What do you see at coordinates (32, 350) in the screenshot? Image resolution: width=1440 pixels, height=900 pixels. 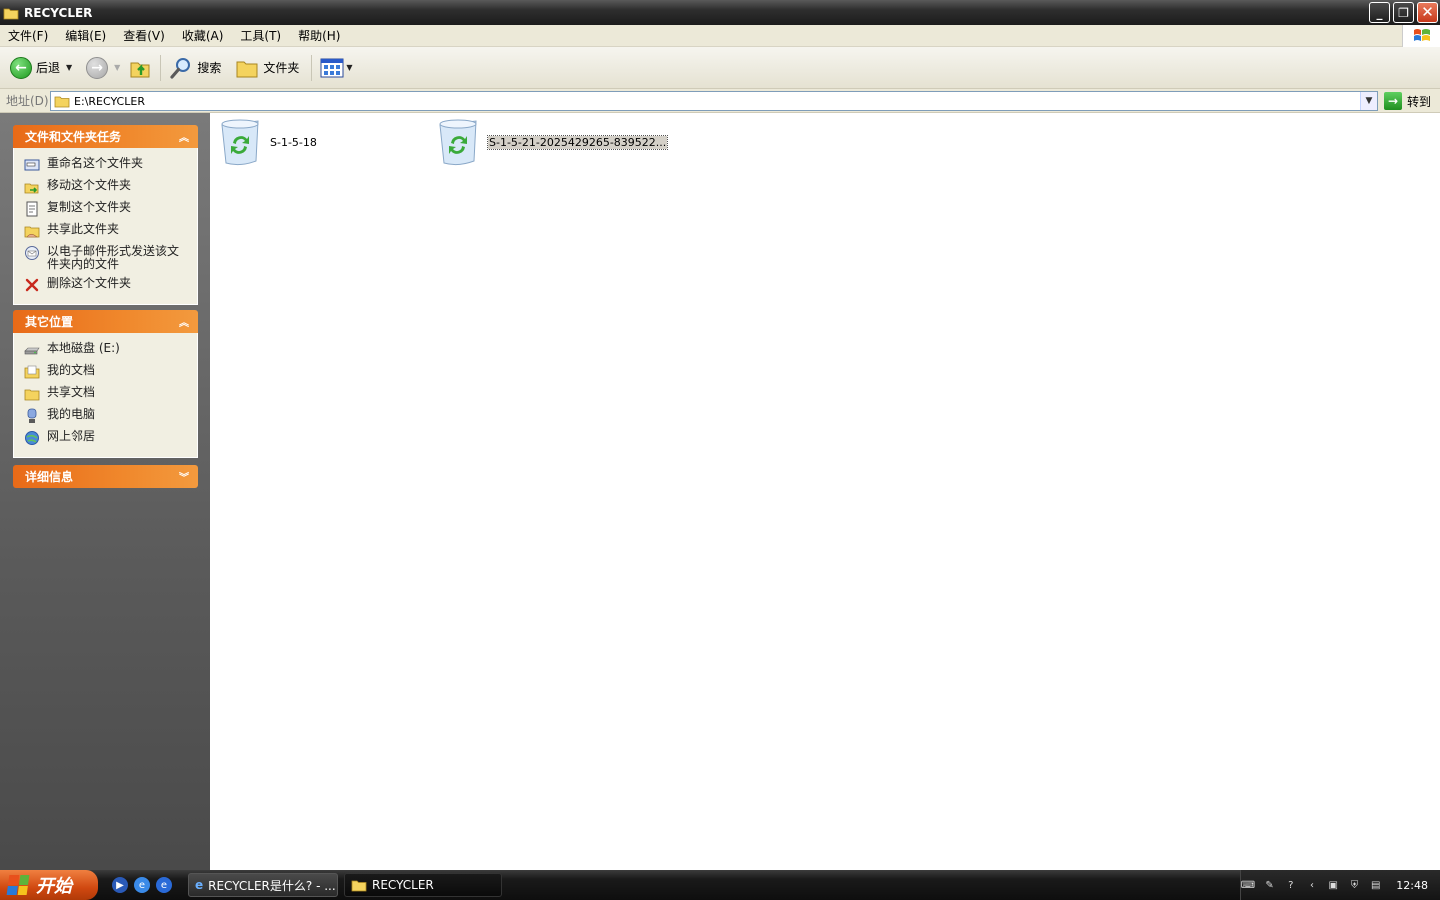 I see `drive-icon` at bounding box center [32, 350].